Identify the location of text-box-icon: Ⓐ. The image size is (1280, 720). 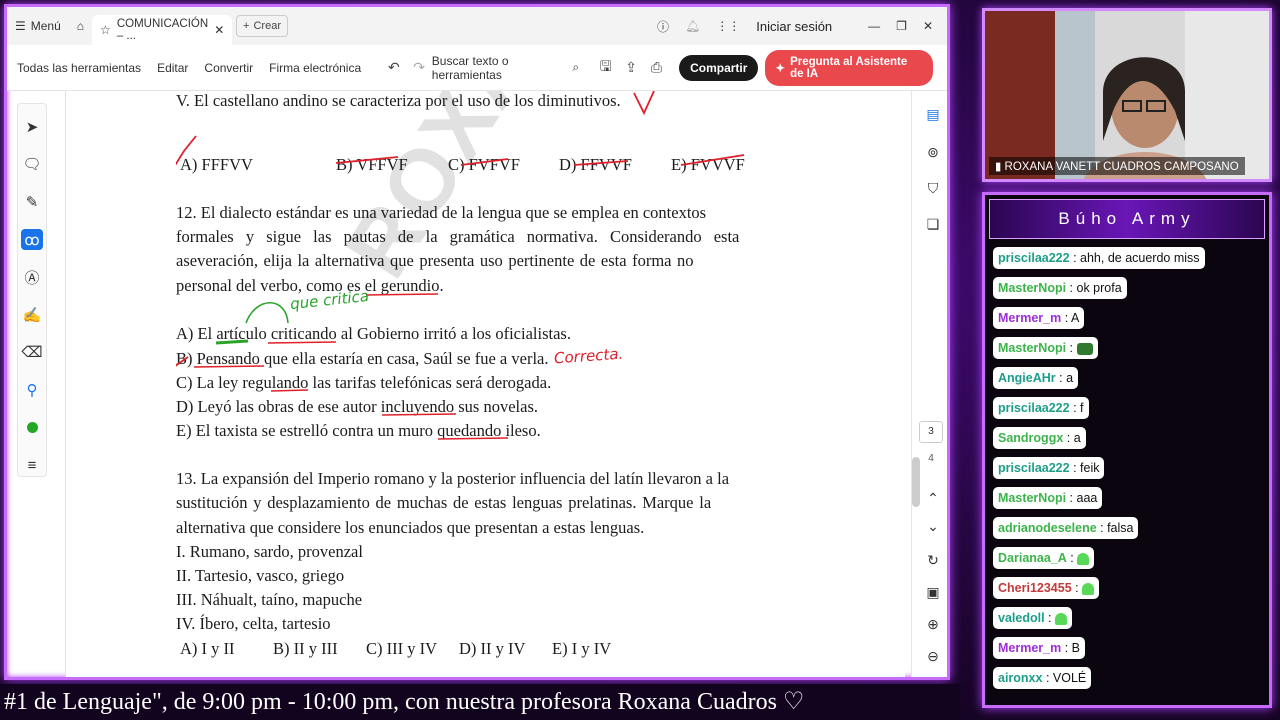
(32, 277).